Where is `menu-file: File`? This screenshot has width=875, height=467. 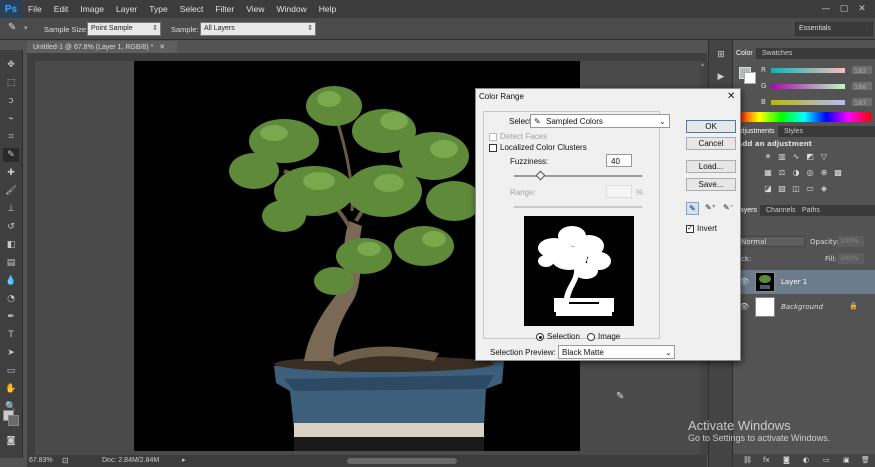 menu-file: File is located at coordinates (35, 9).